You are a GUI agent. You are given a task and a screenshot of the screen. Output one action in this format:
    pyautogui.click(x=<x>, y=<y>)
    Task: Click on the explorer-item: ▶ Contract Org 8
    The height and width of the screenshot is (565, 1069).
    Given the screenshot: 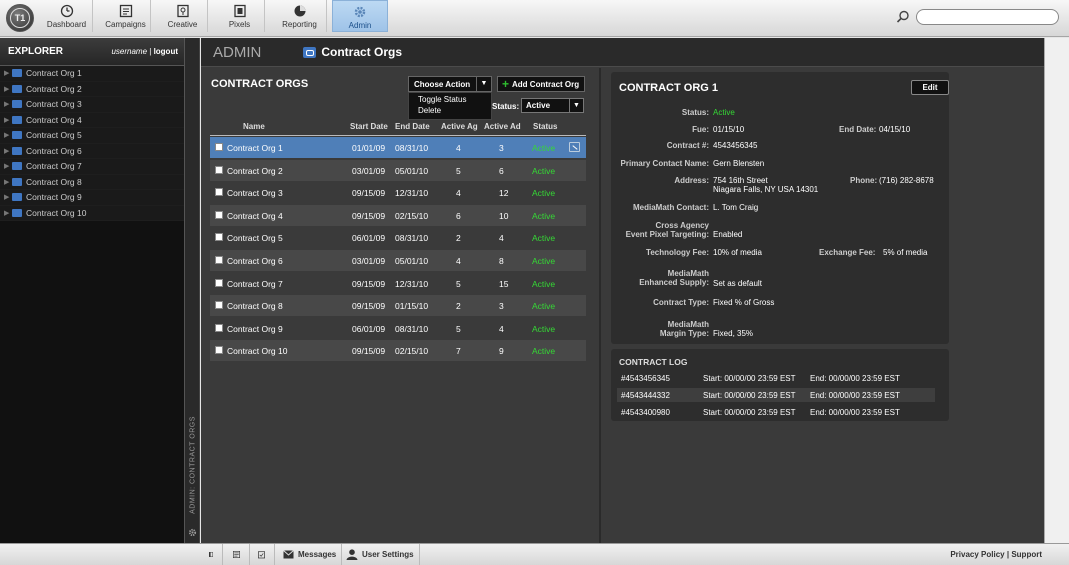 What is the action you would take?
    pyautogui.click(x=92, y=182)
    